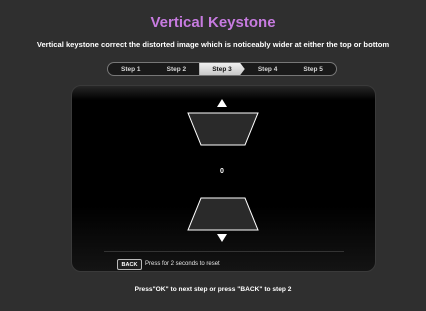 The height and width of the screenshot is (311, 426). What do you see at coordinates (224, 251) in the screenshot?
I see `panel-divider` at bounding box center [224, 251].